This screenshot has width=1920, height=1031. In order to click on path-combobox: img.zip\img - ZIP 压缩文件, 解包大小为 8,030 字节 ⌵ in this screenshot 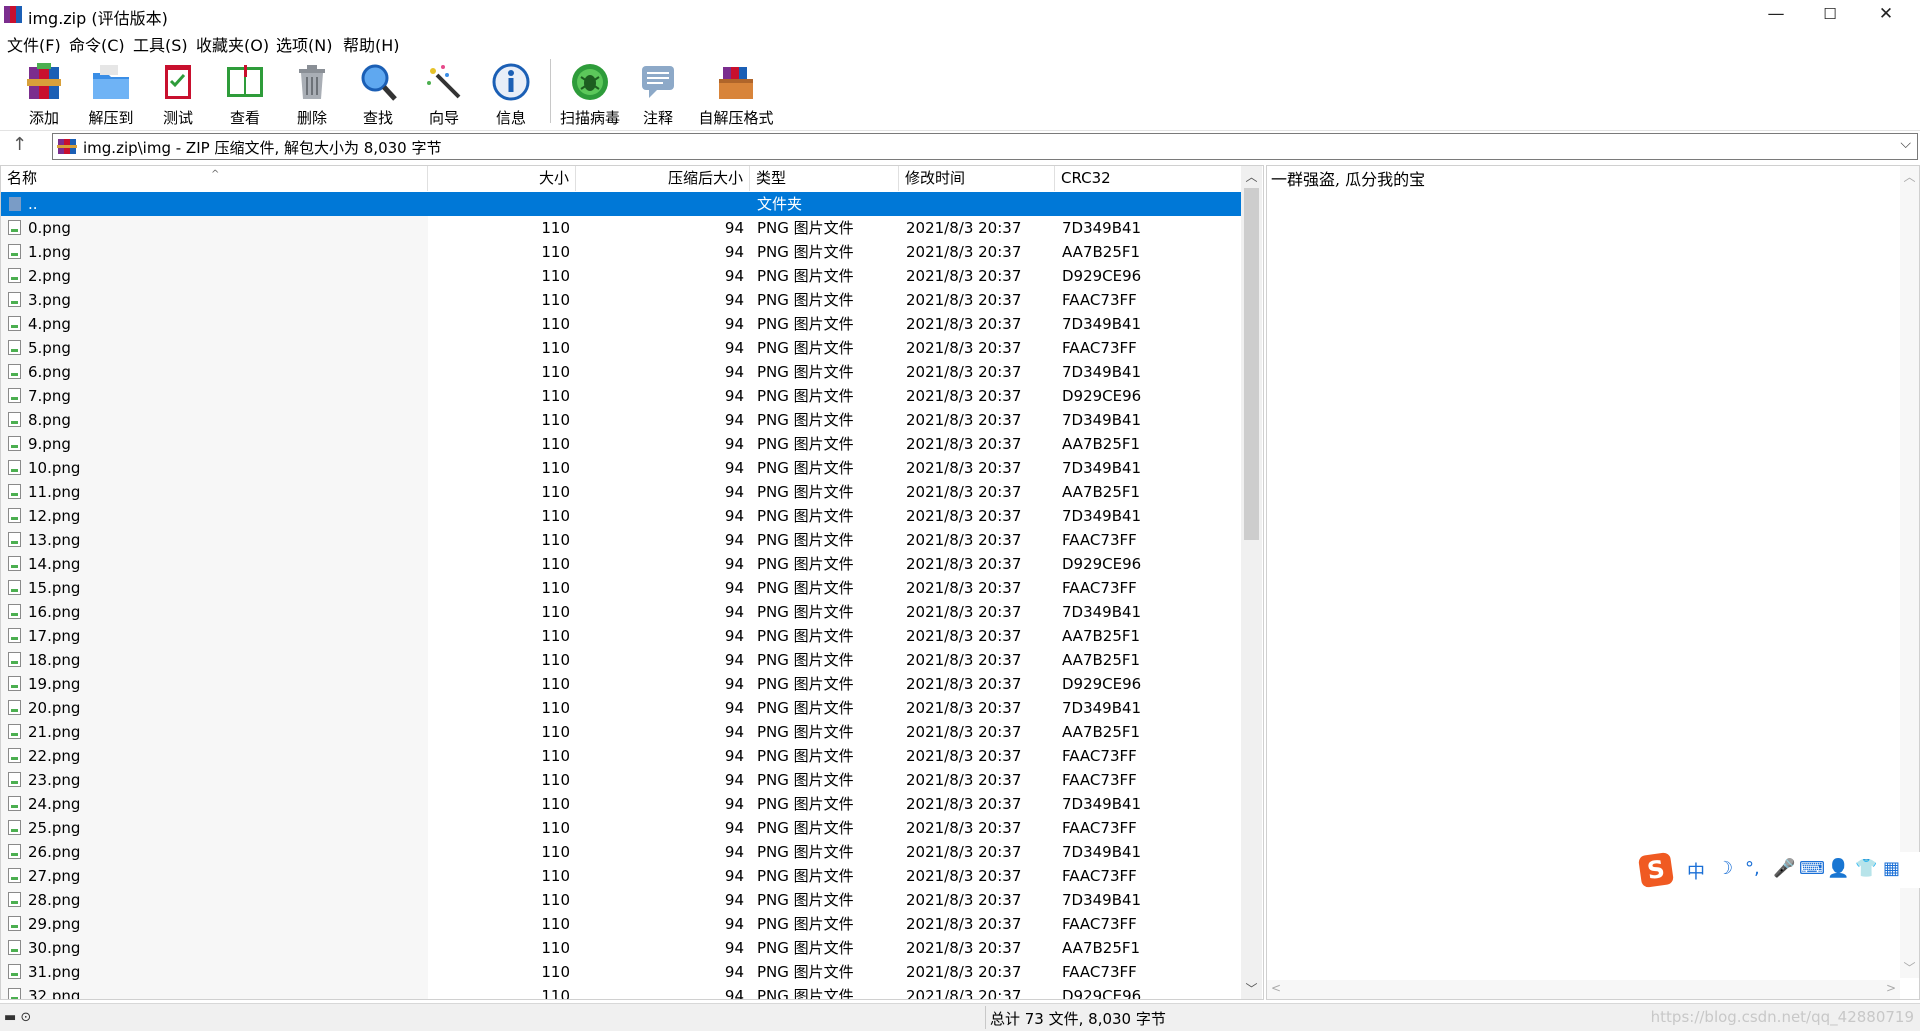, I will do `click(985, 146)`.